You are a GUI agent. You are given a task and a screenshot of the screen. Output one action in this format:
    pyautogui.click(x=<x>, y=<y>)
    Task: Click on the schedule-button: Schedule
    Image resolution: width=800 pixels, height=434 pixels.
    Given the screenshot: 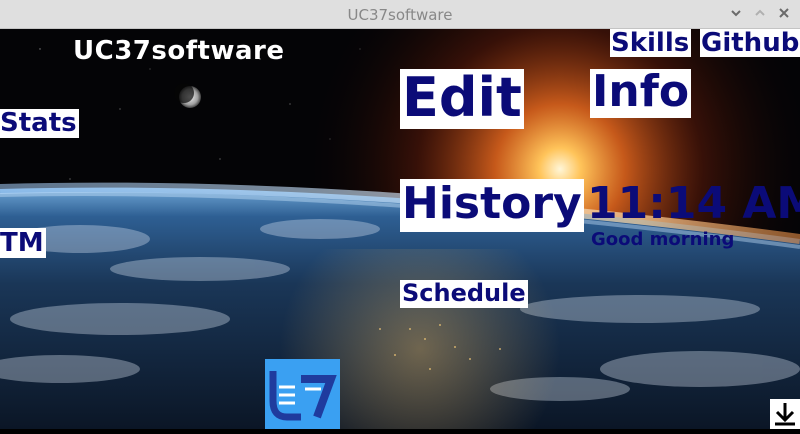 What is the action you would take?
    pyautogui.click(x=464, y=294)
    